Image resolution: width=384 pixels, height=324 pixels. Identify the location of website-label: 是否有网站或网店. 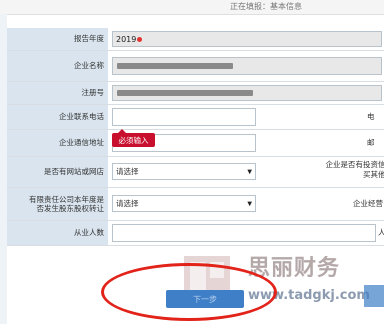
(57, 172).